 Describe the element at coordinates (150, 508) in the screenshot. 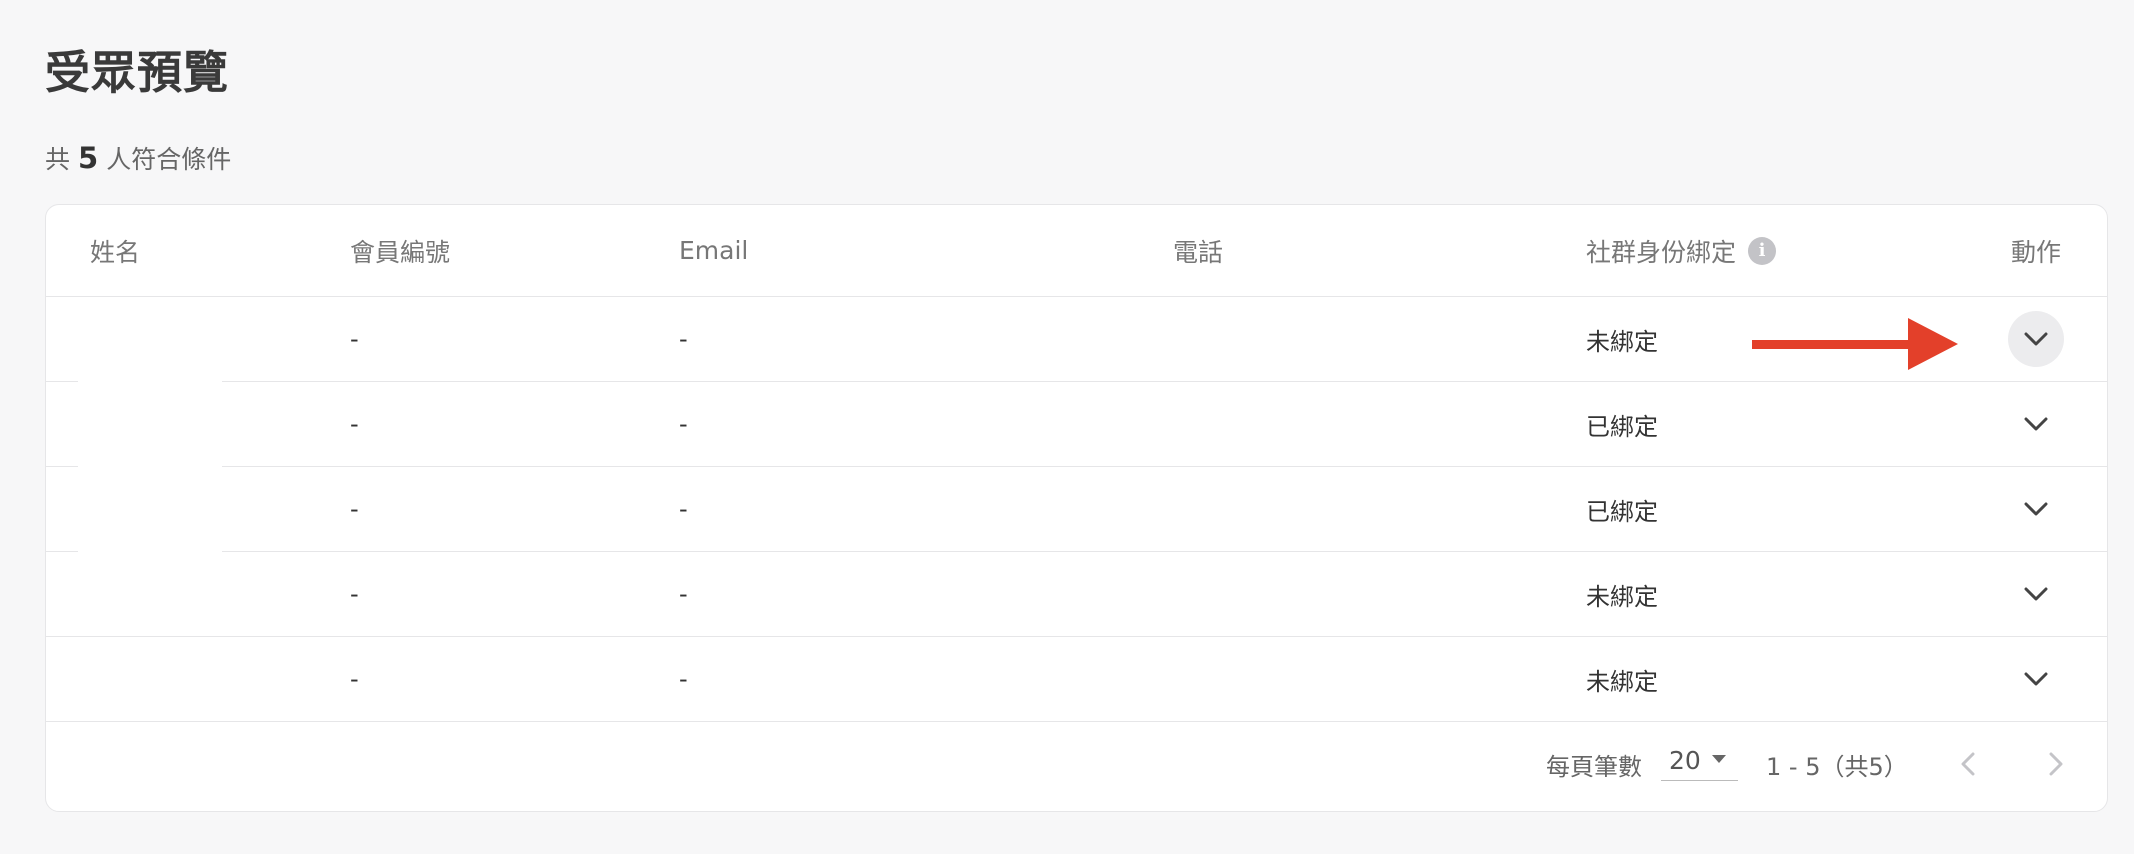

I see `redaction-mask` at that location.